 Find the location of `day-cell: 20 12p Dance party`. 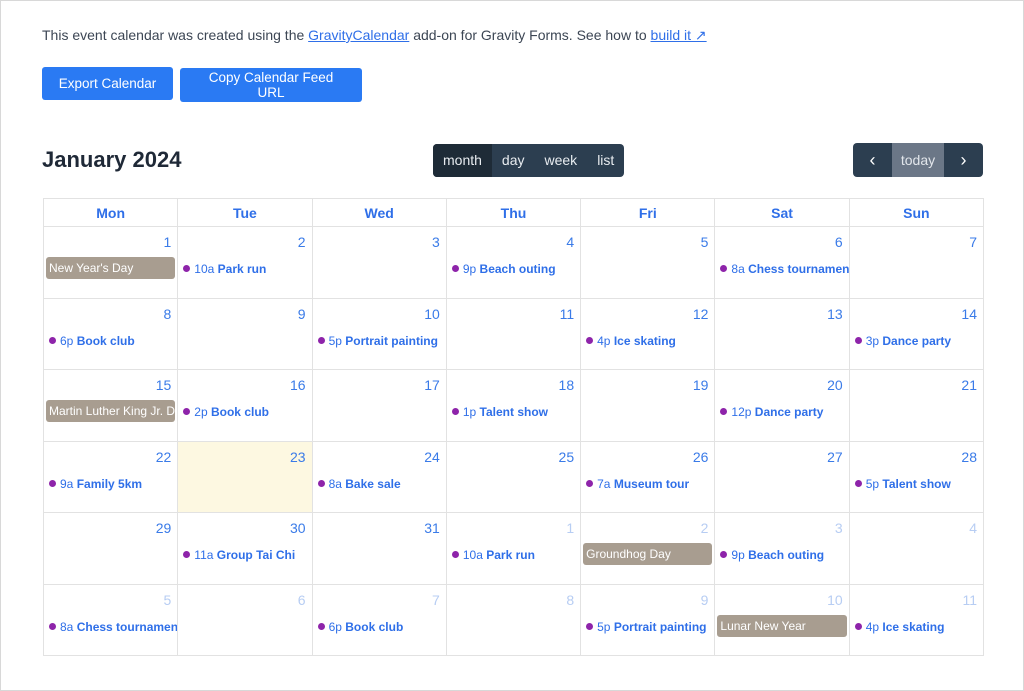

day-cell: 20 12p Dance party is located at coordinates (782, 405).